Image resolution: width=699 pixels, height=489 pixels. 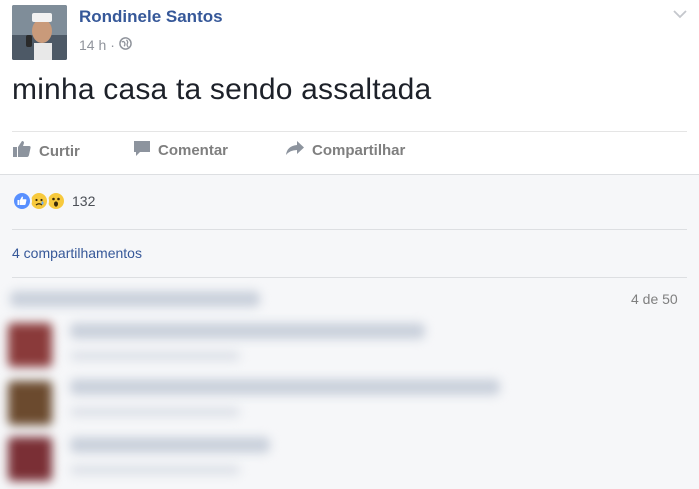 I want to click on comment-icon, so click(x=142, y=150).